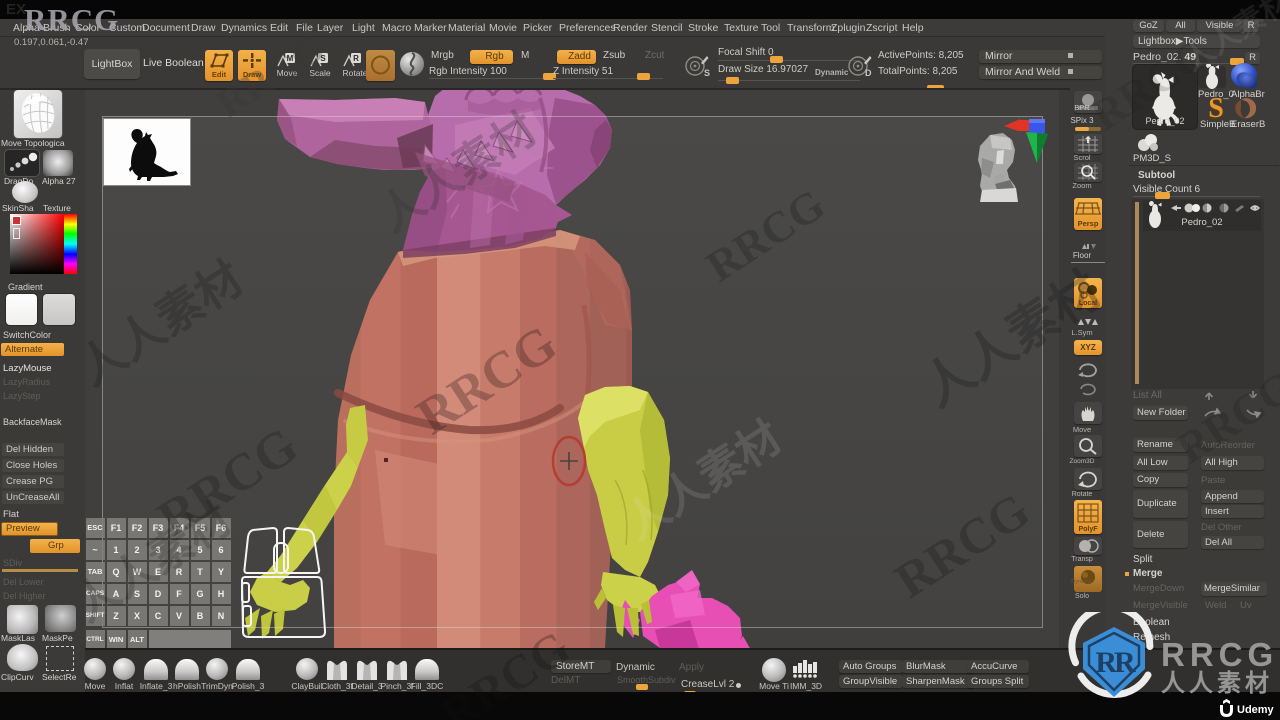 Image resolution: width=1280 pixels, height=720 pixels. I want to click on svg-text: Rotate, so click(354, 73).